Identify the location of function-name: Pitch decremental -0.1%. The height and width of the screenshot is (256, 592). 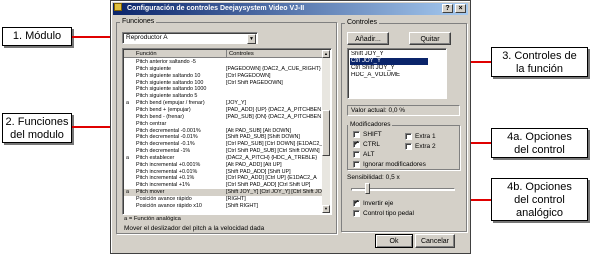
(165, 144).